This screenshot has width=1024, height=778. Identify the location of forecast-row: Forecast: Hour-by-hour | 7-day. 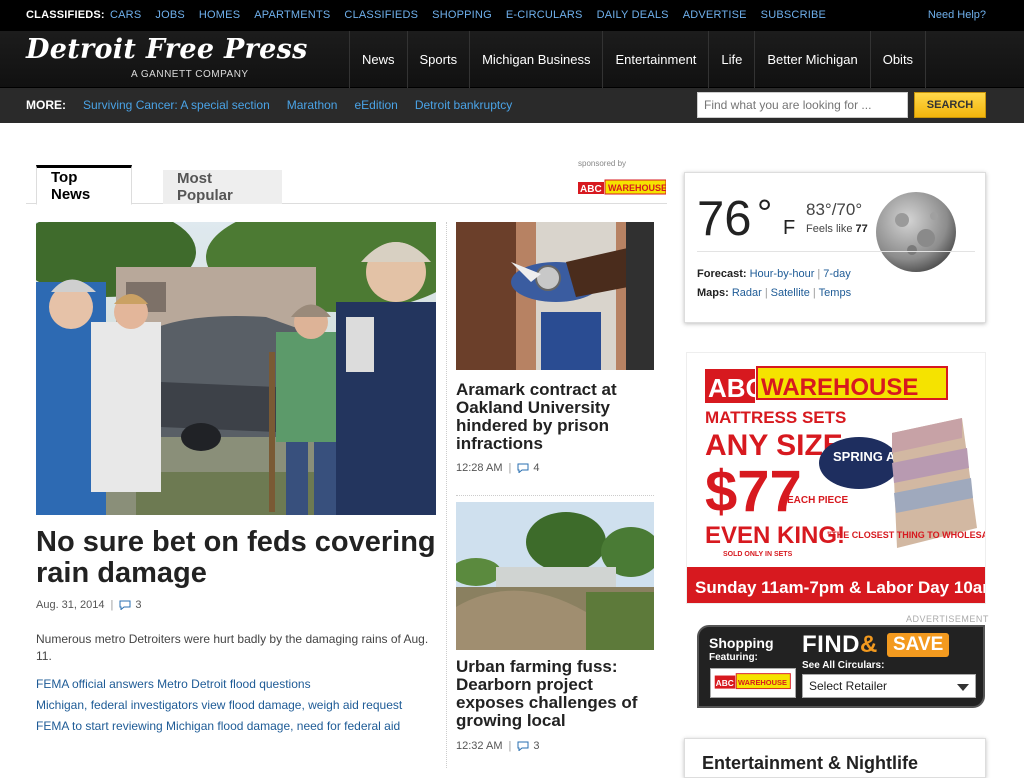
(774, 274).